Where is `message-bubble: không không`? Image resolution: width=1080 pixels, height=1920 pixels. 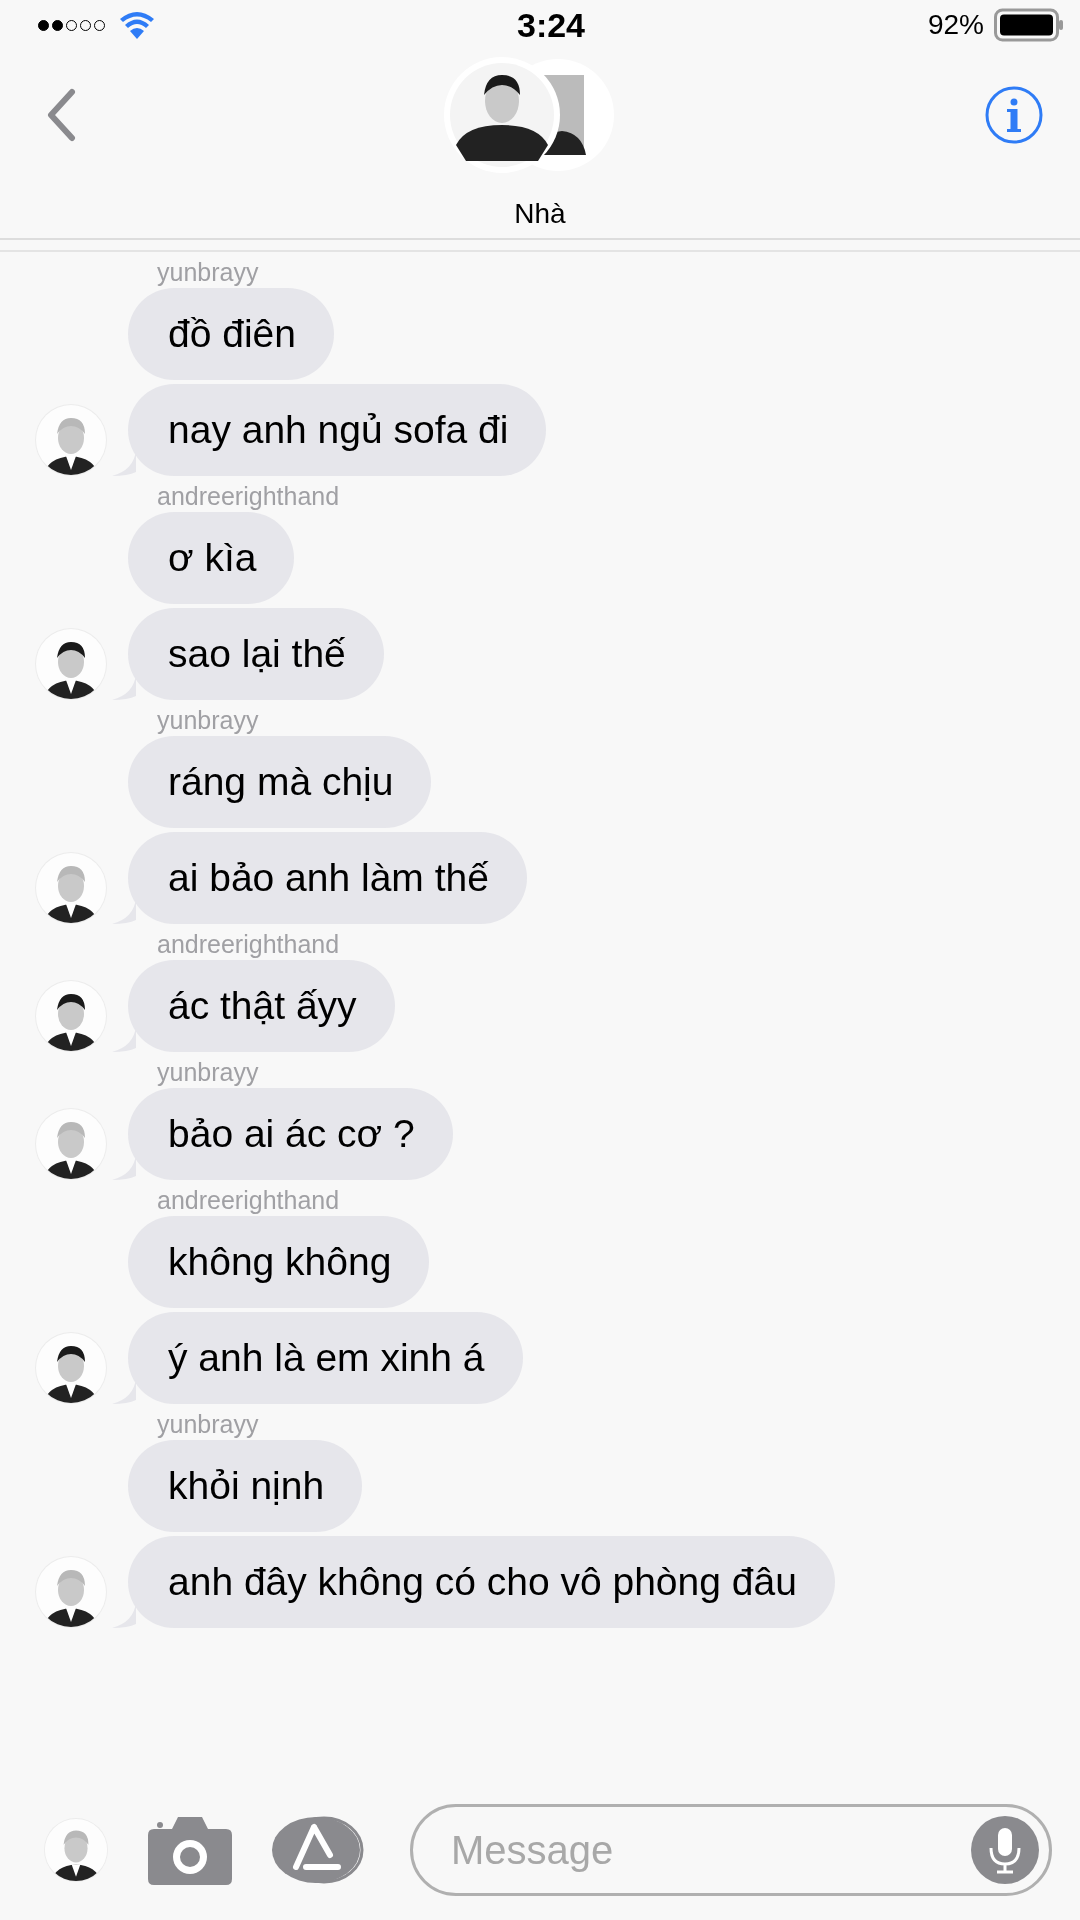
message-bubble: không không is located at coordinates (279, 1262).